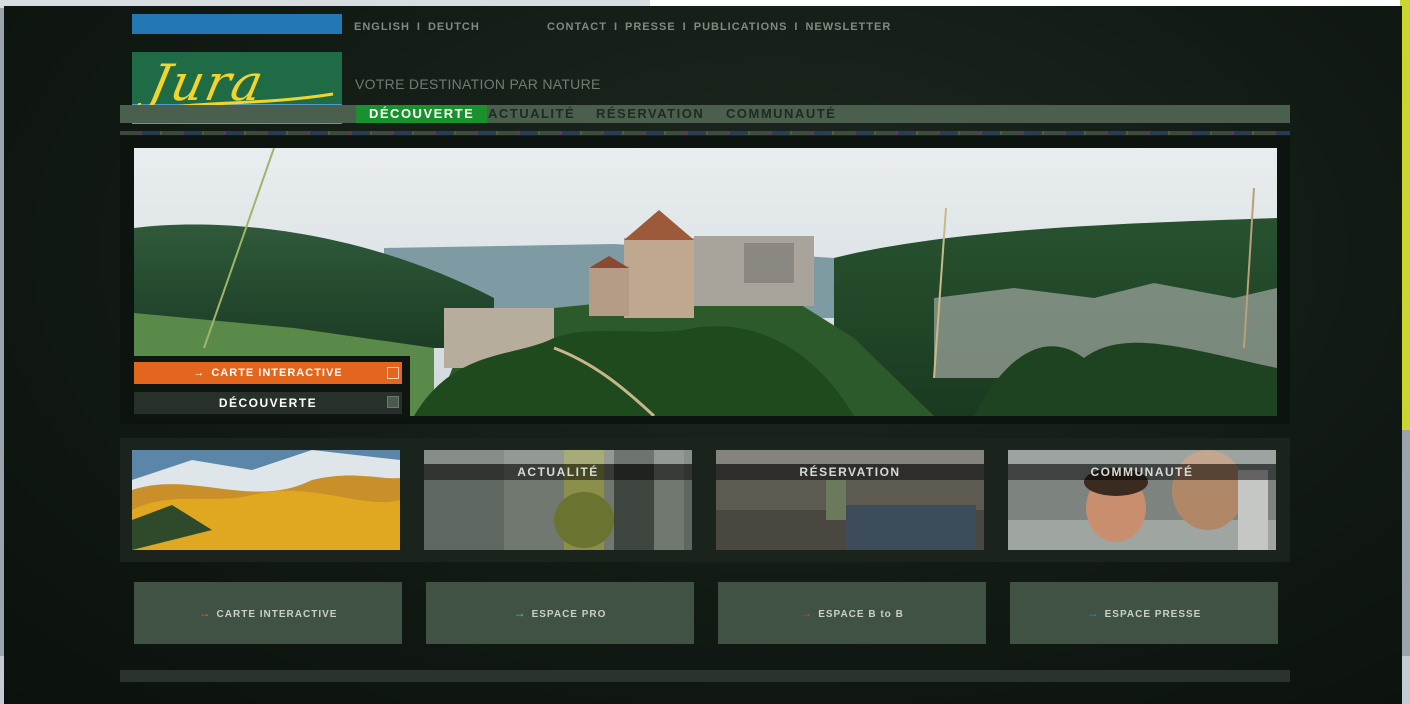 The height and width of the screenshot is (704, 1410). What do you see at coordinates (741, 27) in the screenshot?
I see `publications-link: PUBLICATIONS` at bounding box center [741, 27].